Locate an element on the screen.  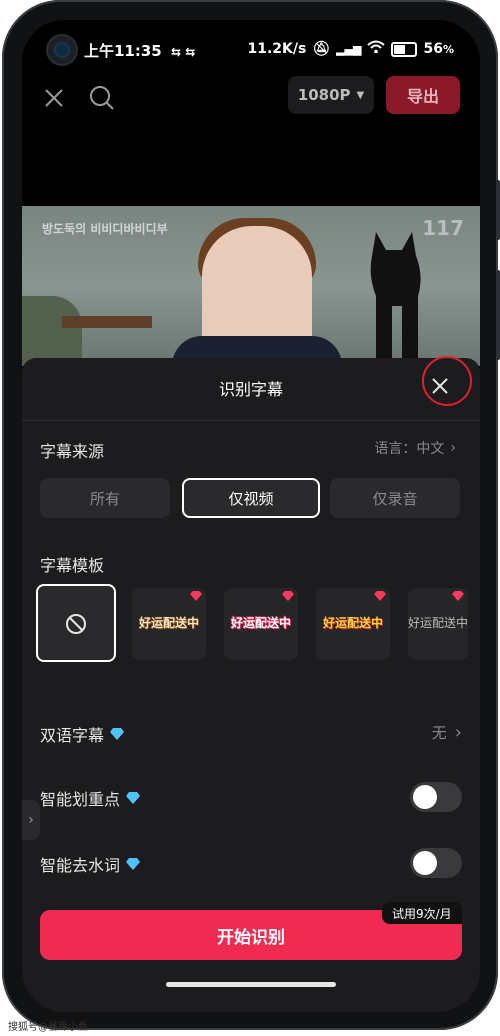
remove-filler-label: 智能去水词 is located at coordinates (80, 865).